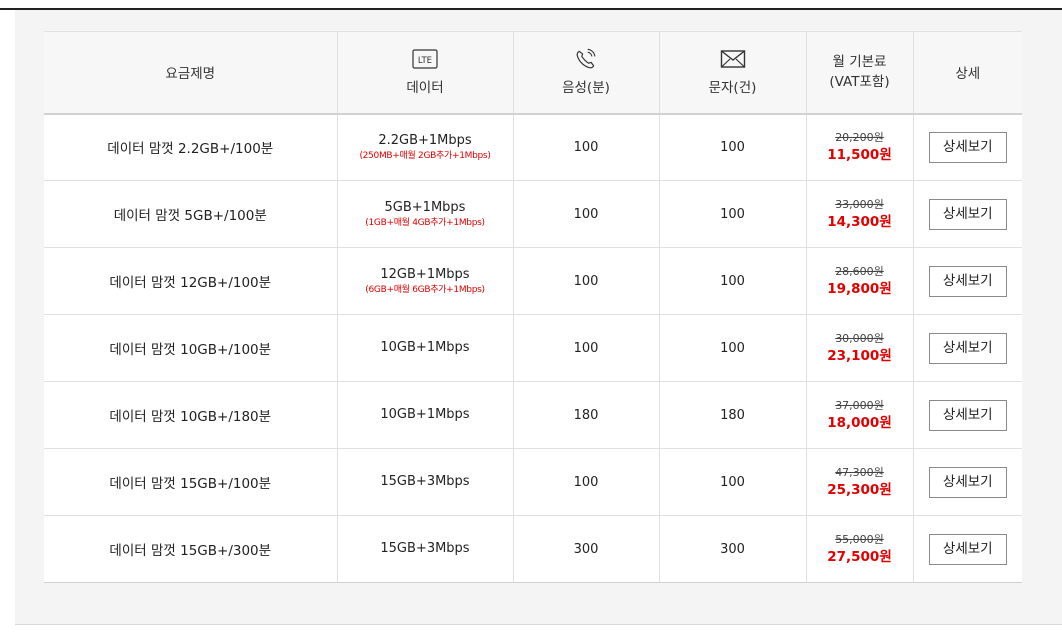 Image resolution: width=1062 pixels, height=634 pixels. I want to click on plan-name: 데이터 맘껏 2.2GB+/100분, so click(190, 149).